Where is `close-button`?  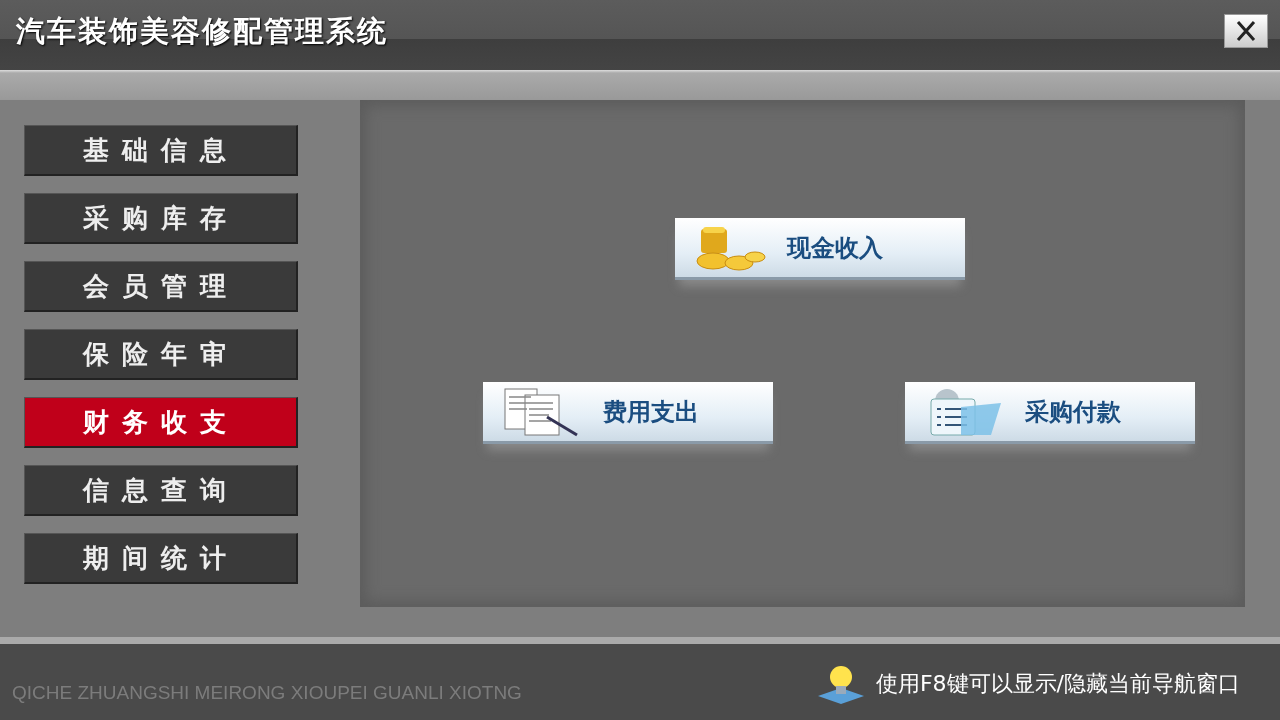 close-button is located at coordinates (1246, 31).